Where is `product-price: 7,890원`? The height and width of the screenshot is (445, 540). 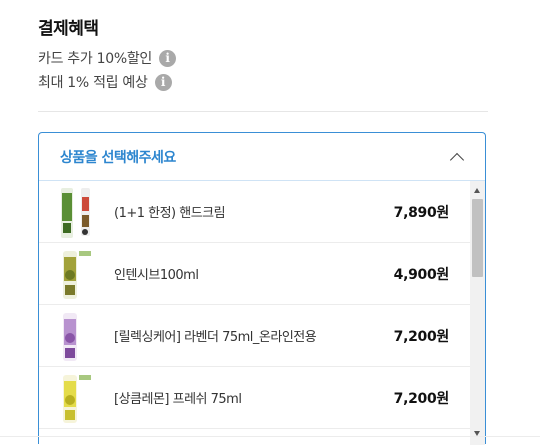
product-price: 7,890원 is located at coordinates (421, 212).